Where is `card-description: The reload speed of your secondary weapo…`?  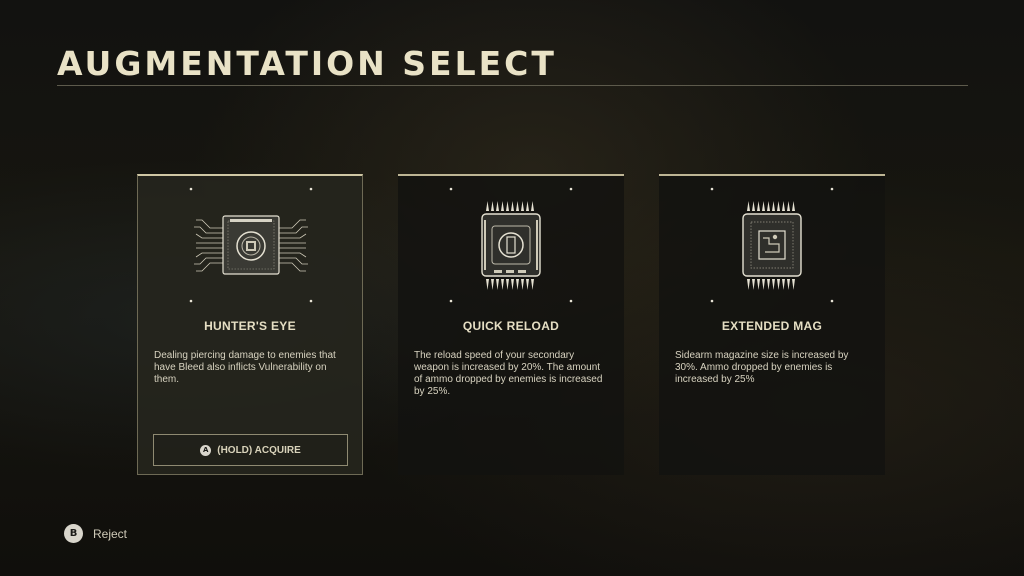 card-description: The reload speed of your secondary weapo… is located at coordinates (508, 373).